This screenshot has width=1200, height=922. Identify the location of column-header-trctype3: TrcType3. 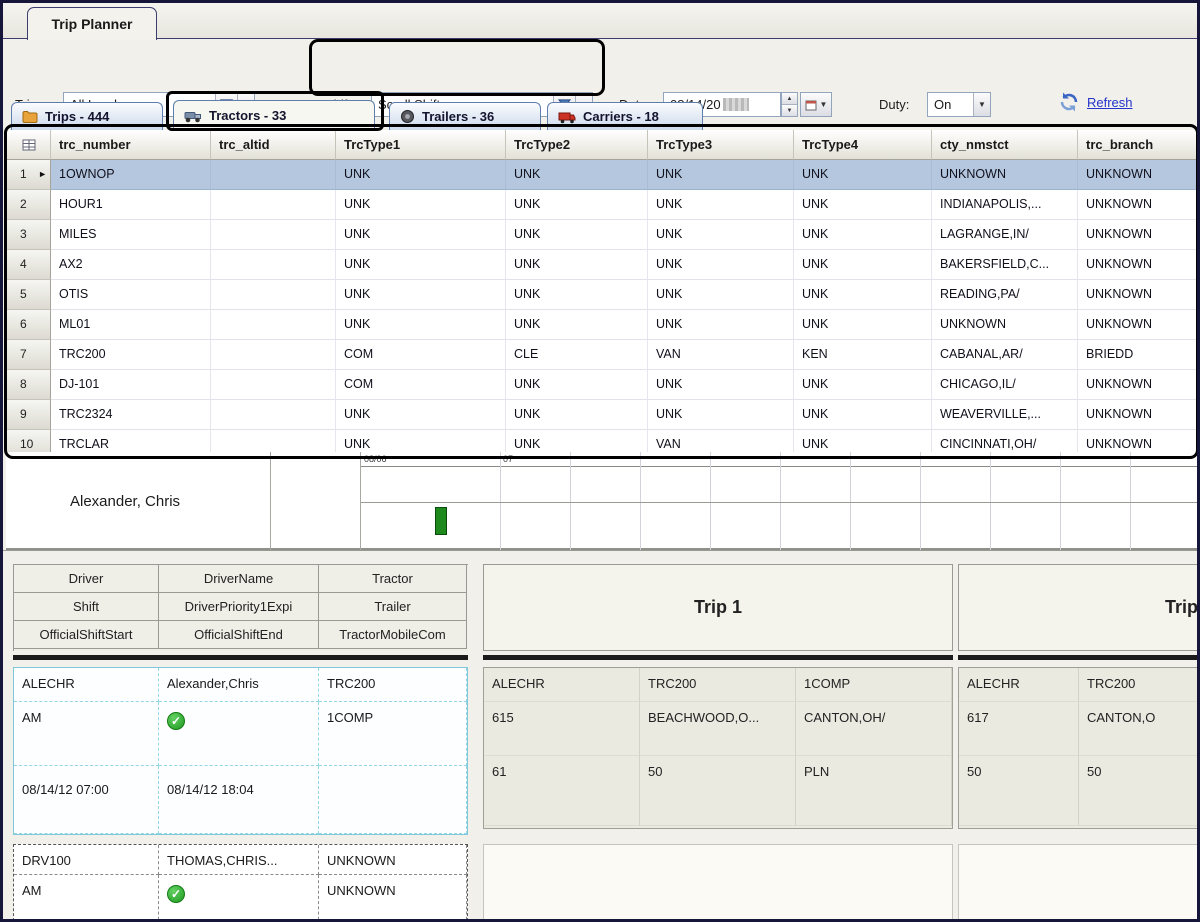
(721, 145).